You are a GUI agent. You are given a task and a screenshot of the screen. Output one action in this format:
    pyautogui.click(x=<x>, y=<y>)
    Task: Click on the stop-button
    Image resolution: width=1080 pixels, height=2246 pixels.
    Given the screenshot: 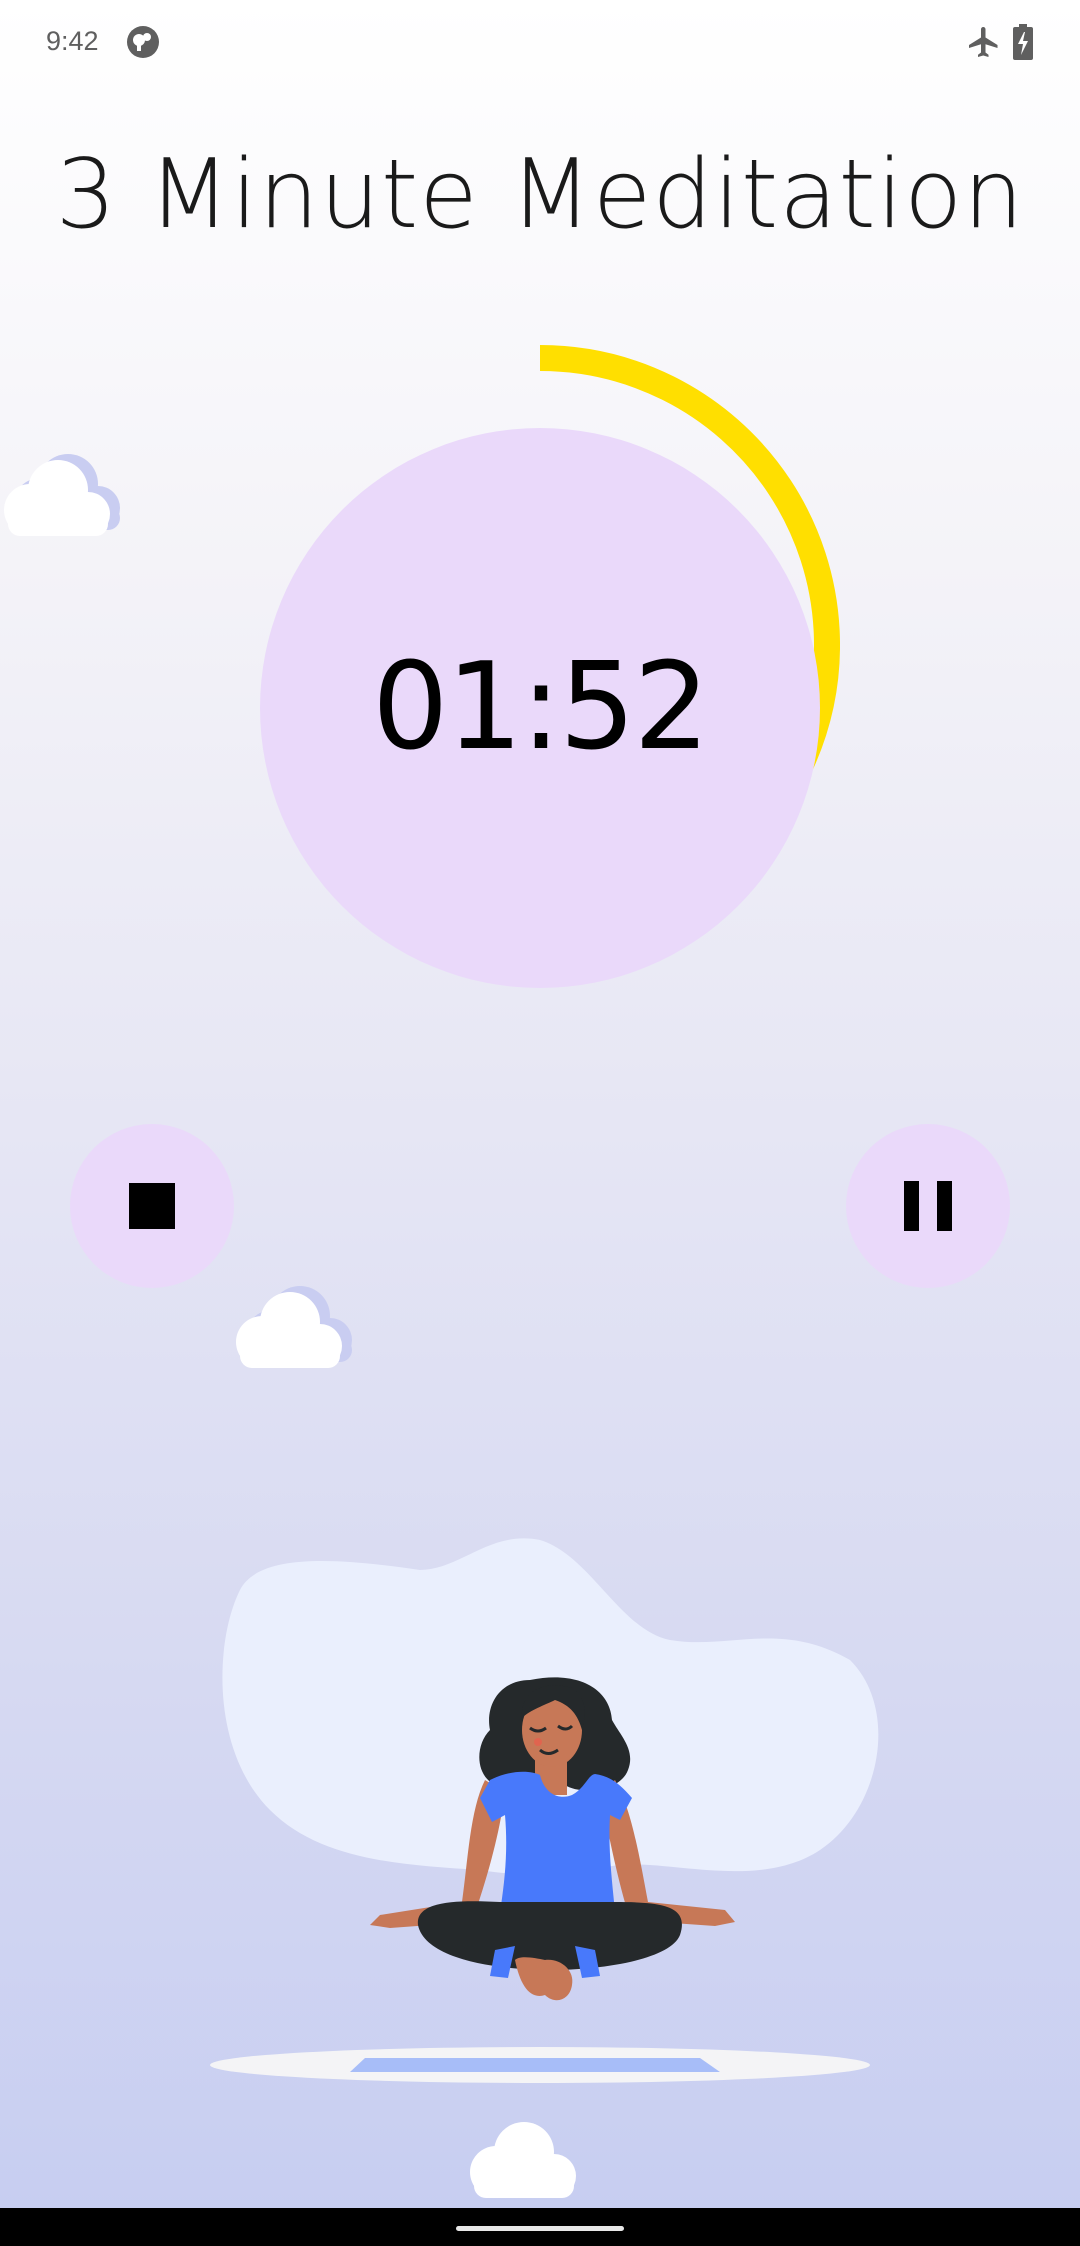 What is the action you would take?
    pyautogui.click(x=152, y=1206)
    